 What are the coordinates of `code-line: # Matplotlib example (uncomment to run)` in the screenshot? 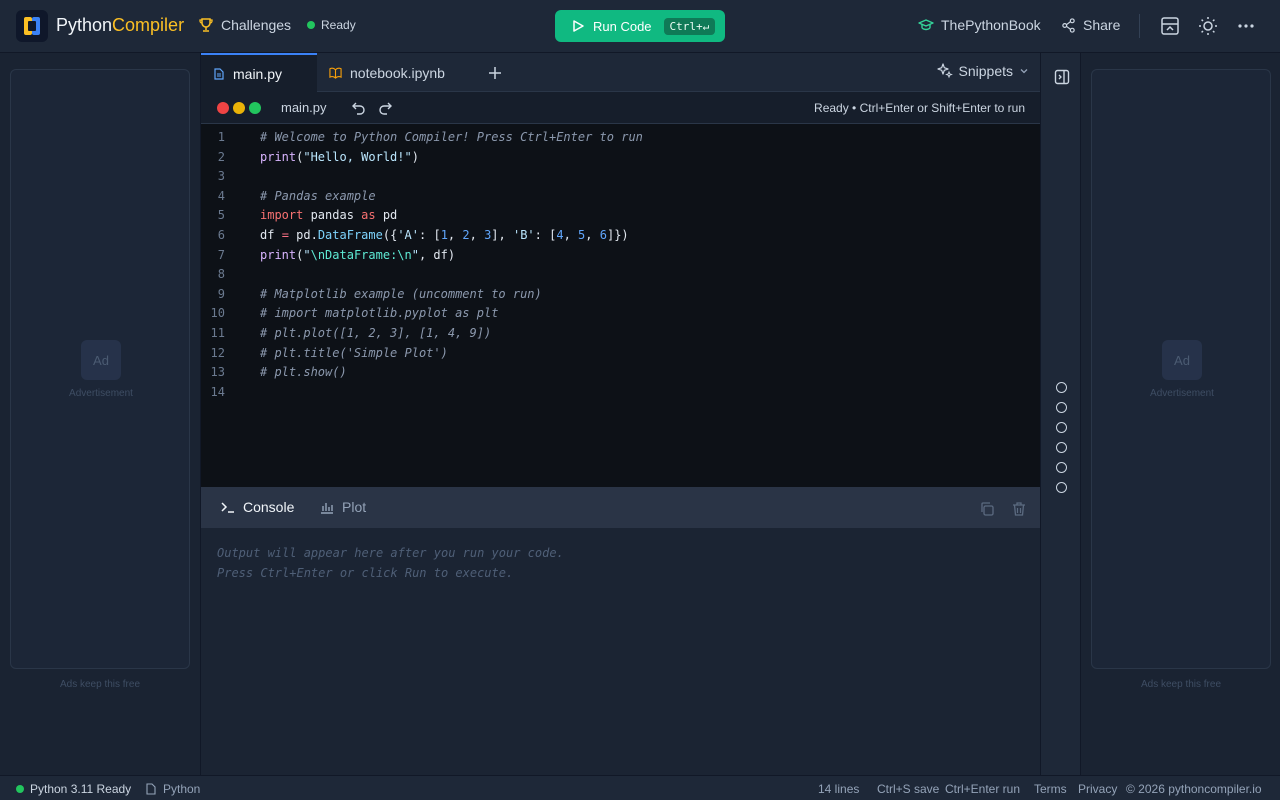 It's located at (401, 294).